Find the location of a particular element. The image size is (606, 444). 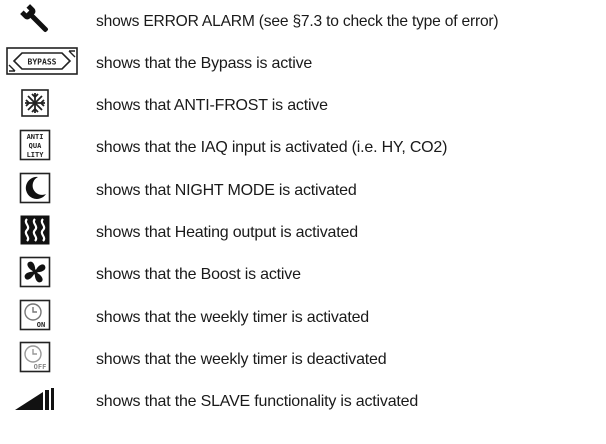

iaq-icon: ANTI QUA LITY is located at coordinates (35, 145).